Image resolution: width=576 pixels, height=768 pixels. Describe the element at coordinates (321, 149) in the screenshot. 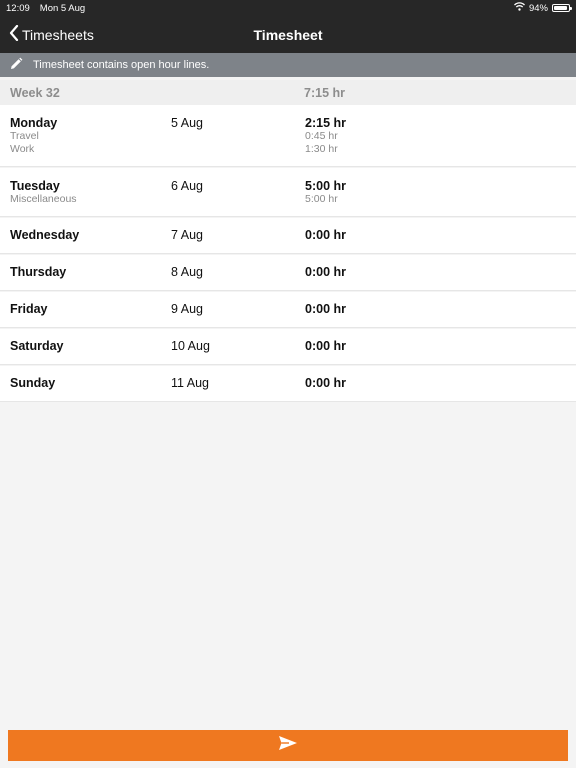

I see `line-hours: 1:30 hr` at that location.